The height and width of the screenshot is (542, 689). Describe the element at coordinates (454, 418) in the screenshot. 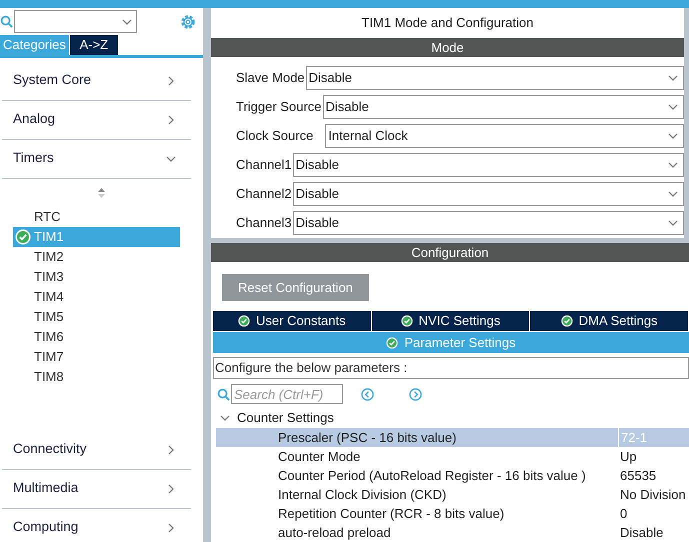

I see `group-header: Counter Settings` at that location.